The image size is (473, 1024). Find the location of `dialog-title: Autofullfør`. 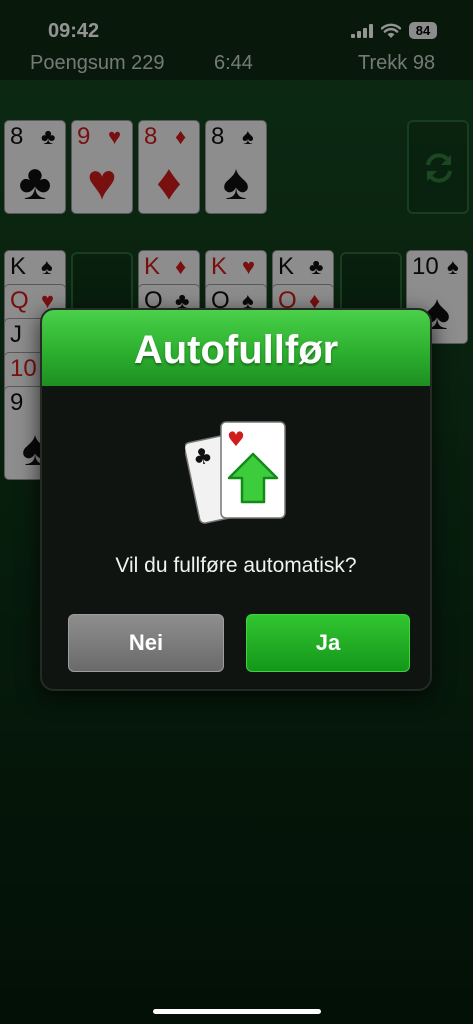

dialog-title: Autofullfør is located at coordinates (236, 350).